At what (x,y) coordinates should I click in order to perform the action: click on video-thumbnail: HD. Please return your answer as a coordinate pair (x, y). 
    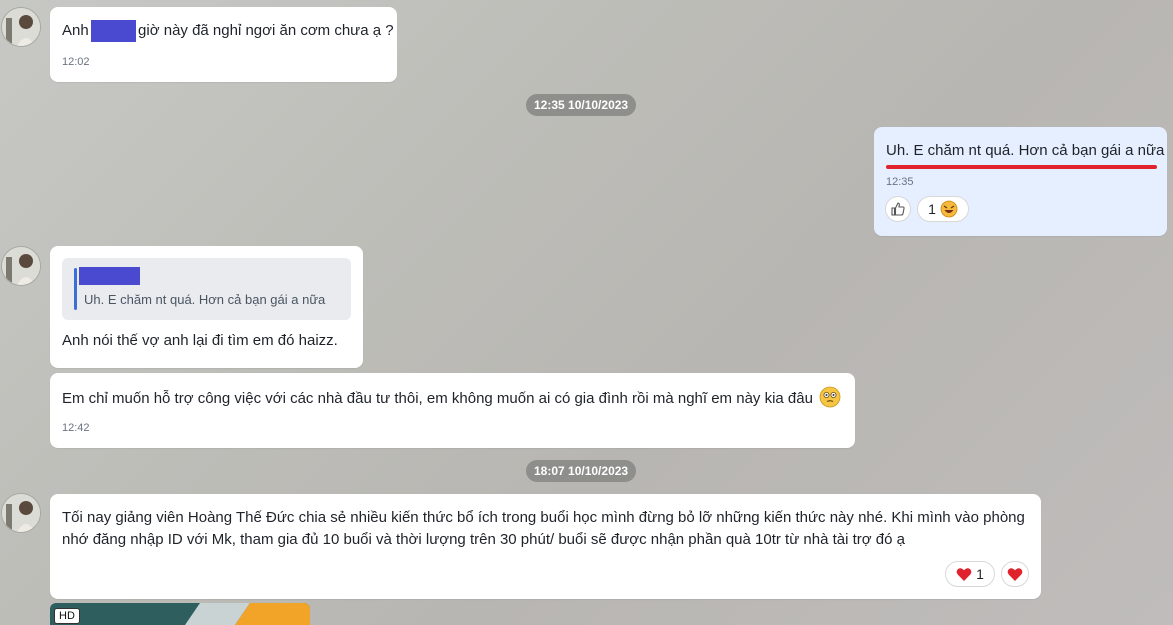
    Looking at the image, I should click on (180, 614).